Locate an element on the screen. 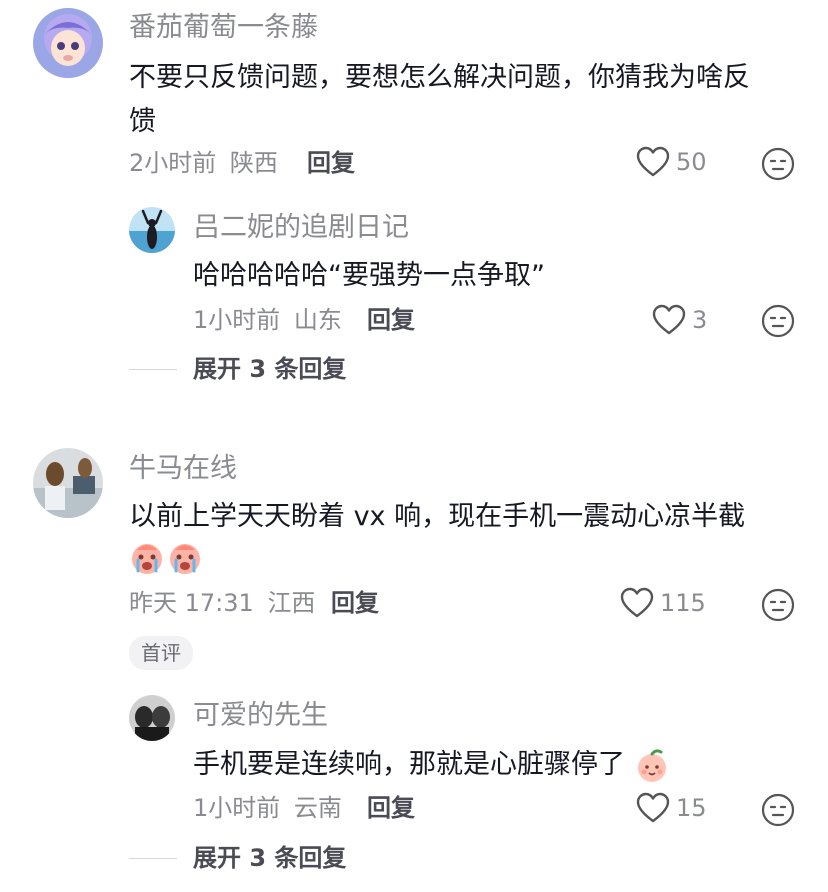 The height and width of the screenshot is (892, 828). like-button: 50 is located at coordinates (671, 162).